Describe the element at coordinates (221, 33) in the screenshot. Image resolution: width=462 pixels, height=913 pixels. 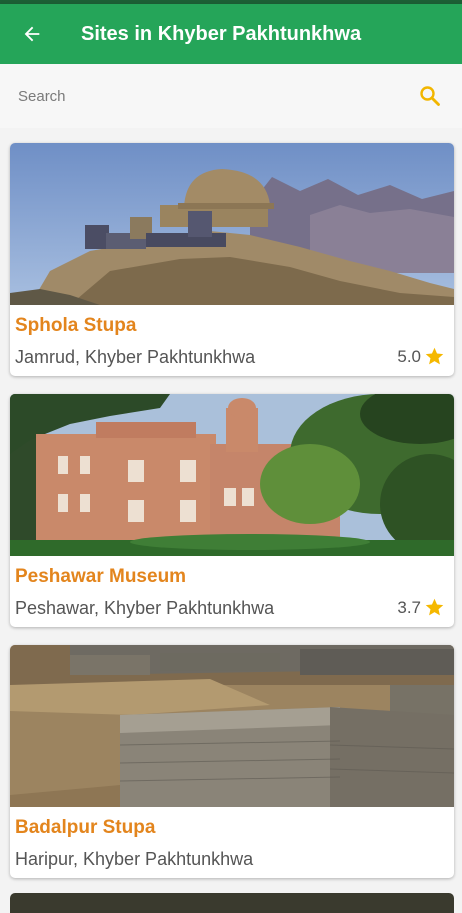
I see `page-title: Sites in Khyber Pakhtunkhwa` at that location.